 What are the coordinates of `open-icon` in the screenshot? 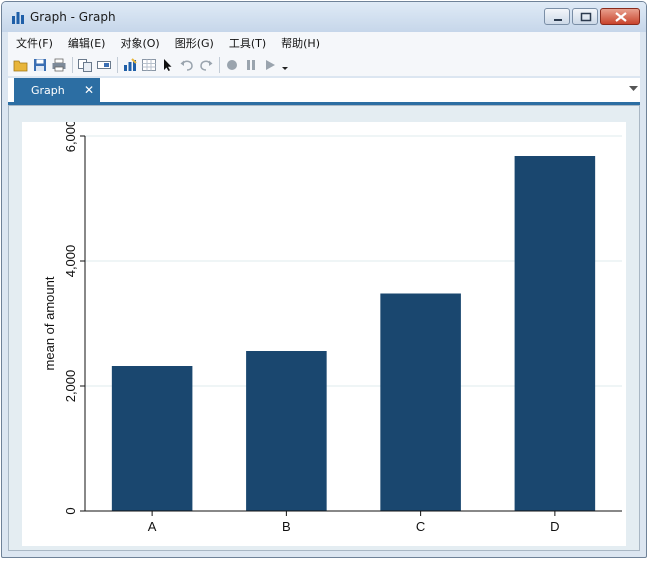 It's located at (21, 65).